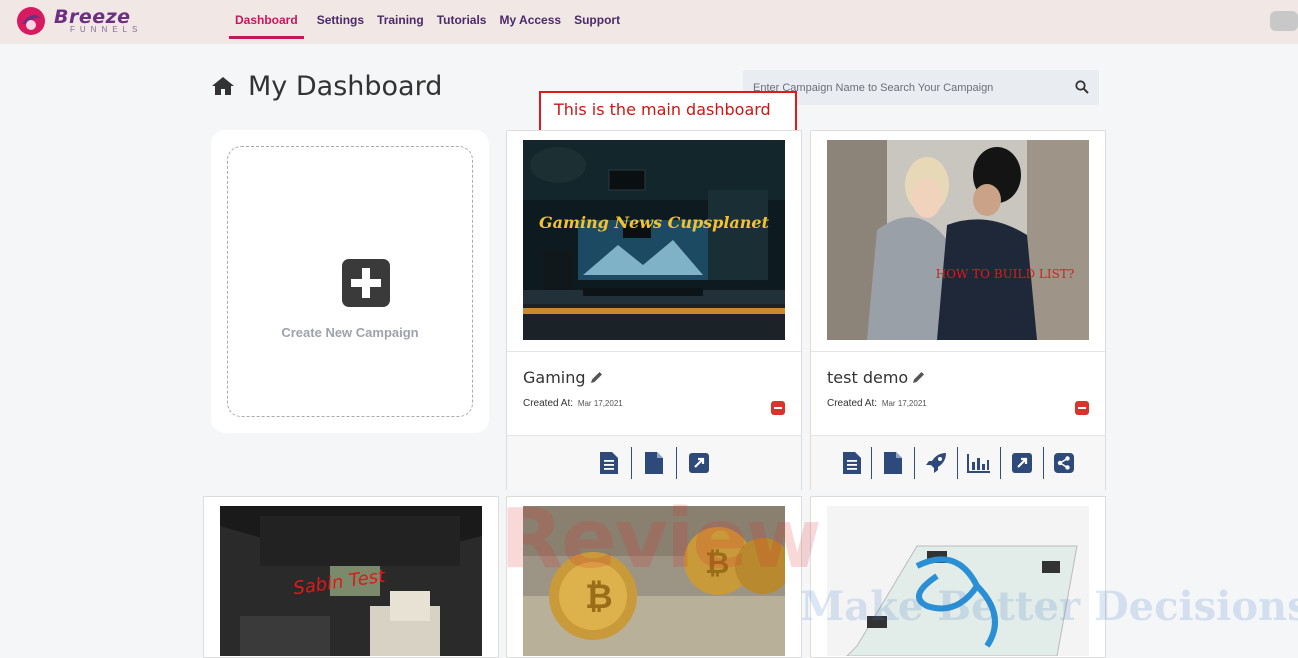  Describe the element at coordinates (106, 29) in the screenshot. I see `brand-sub: FUNNELS` at that location.